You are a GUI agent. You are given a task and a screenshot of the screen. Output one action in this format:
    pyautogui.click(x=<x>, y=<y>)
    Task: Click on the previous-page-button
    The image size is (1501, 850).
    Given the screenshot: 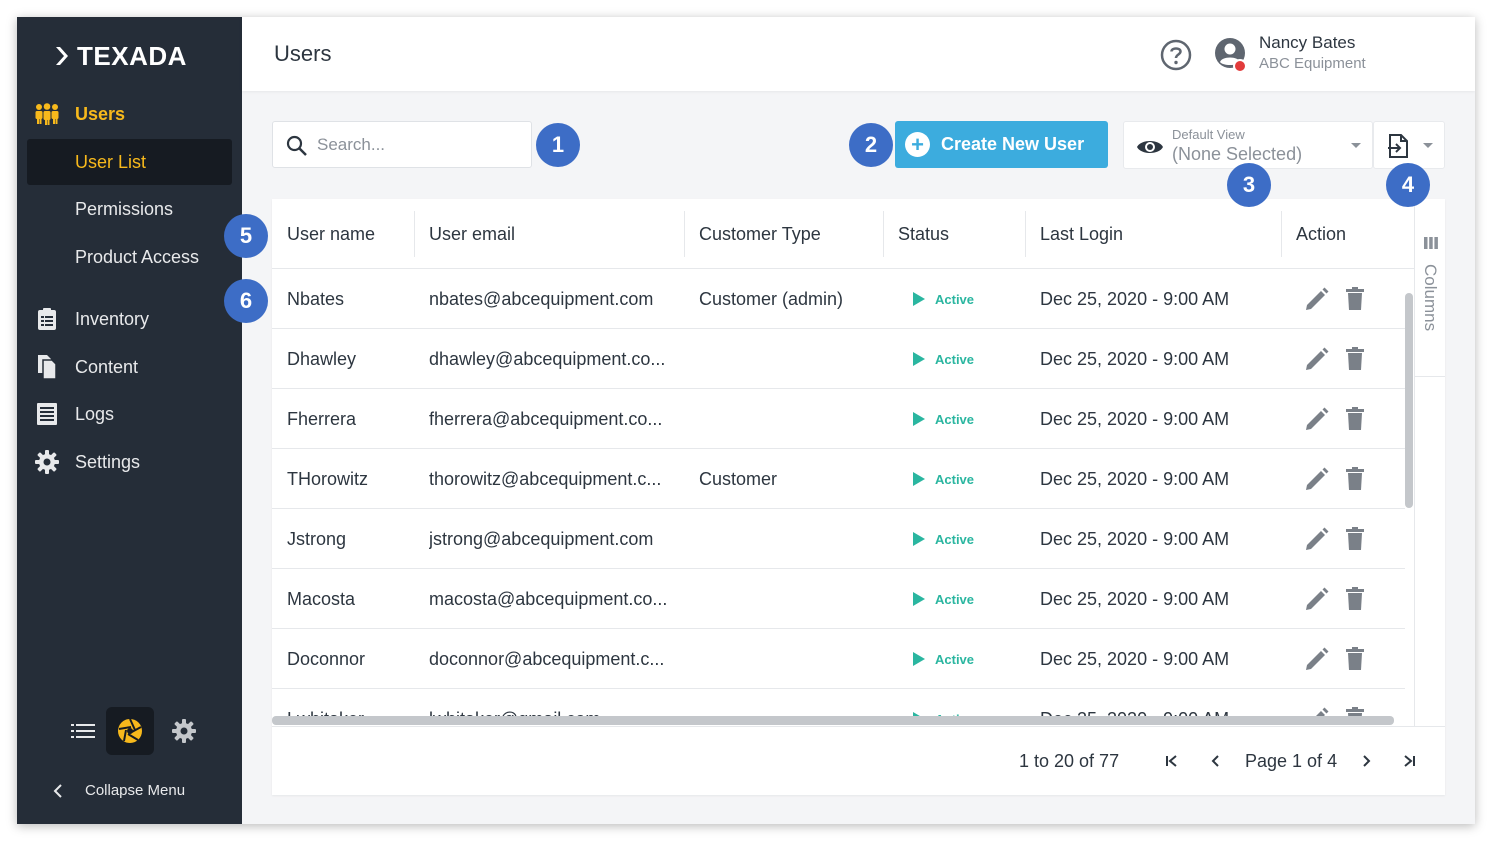 What is the action you would take?
    pyautogui.click(x=1215, y=761)
    